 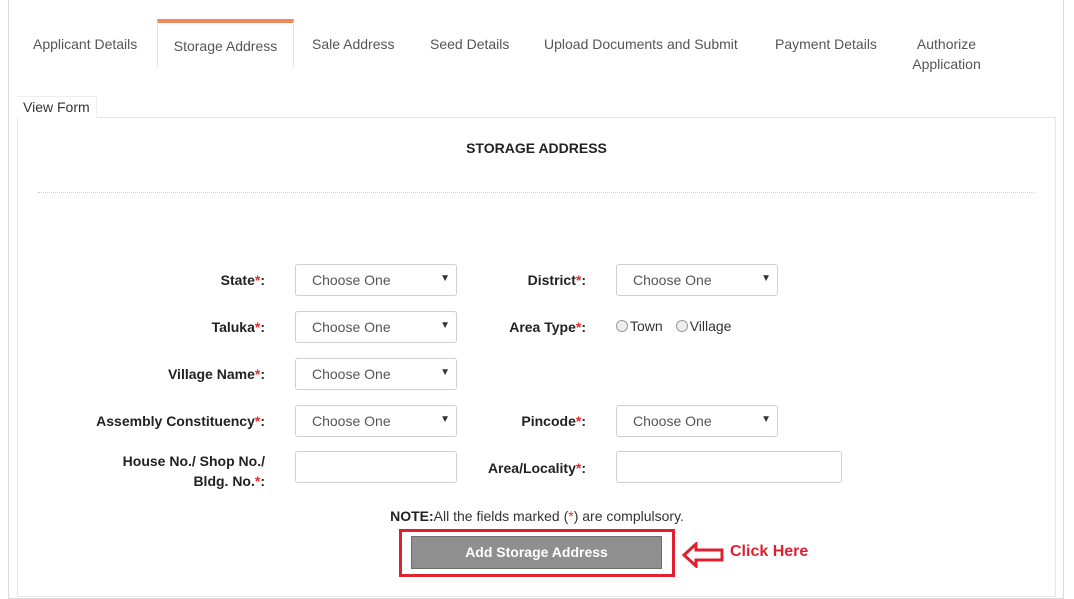 I want to click on village-name-label: Village Name*:, so click(x=216, y=374).